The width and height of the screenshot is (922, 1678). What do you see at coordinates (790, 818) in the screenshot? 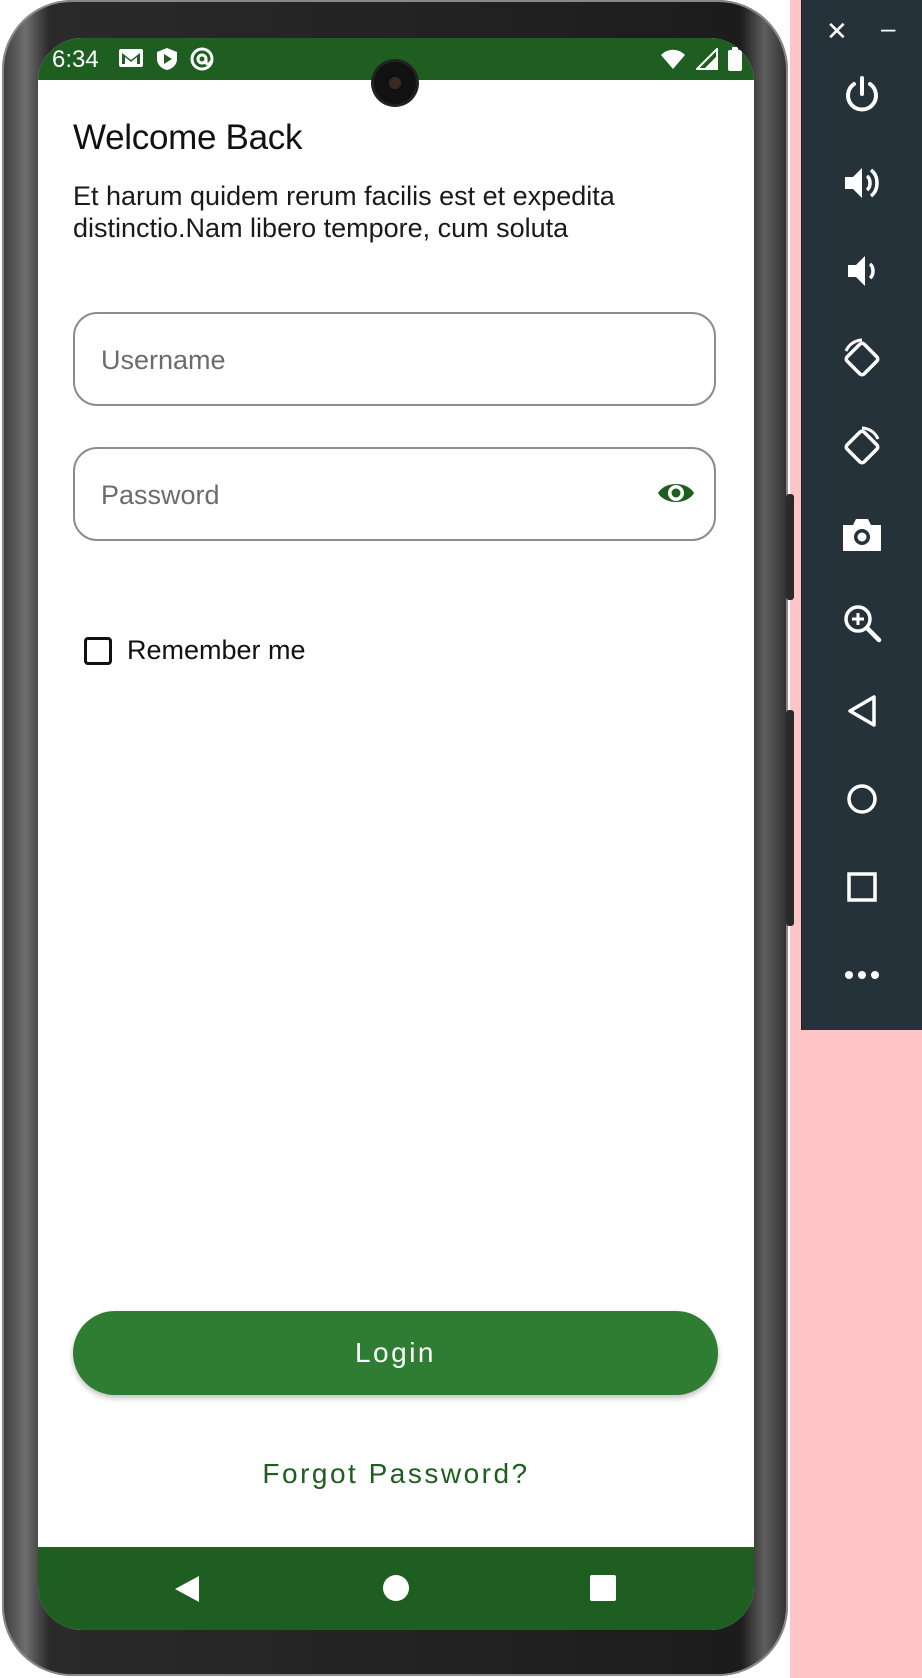
I see `side-button-lower` at bounding box center [790, 818].